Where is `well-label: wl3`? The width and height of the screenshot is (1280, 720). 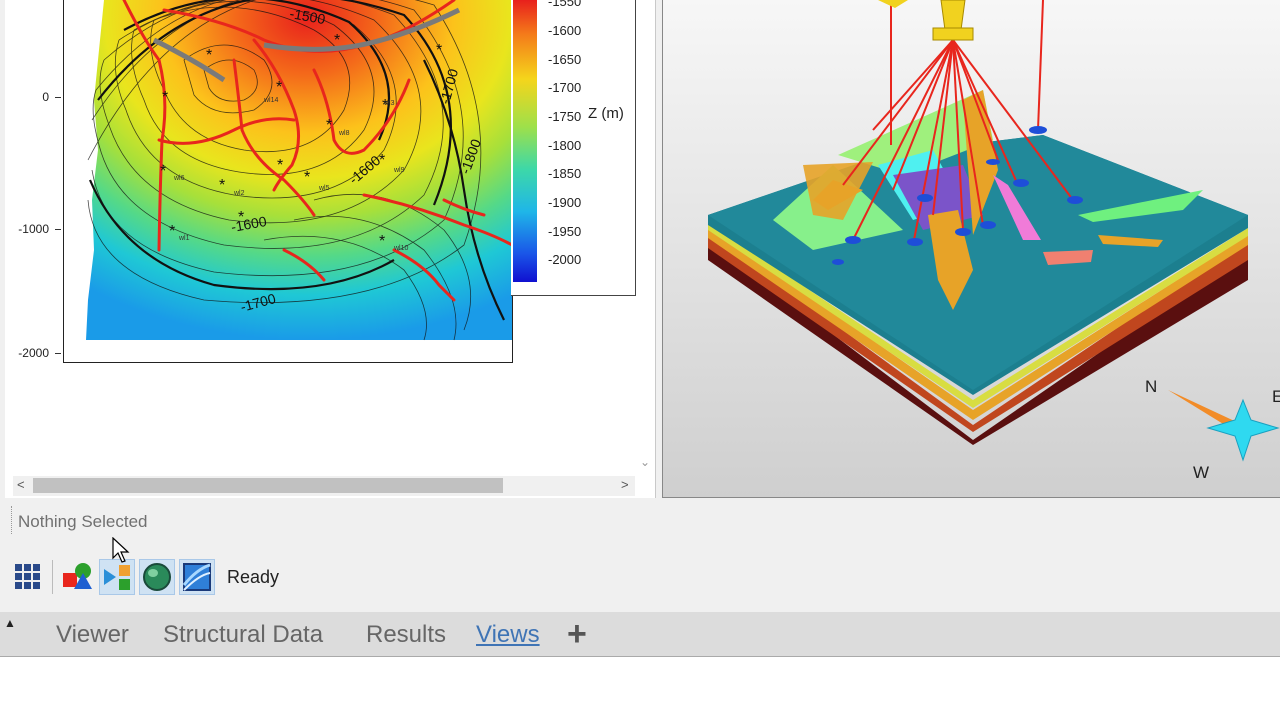
well-label: wl3 is located at coordinates (389, 103).